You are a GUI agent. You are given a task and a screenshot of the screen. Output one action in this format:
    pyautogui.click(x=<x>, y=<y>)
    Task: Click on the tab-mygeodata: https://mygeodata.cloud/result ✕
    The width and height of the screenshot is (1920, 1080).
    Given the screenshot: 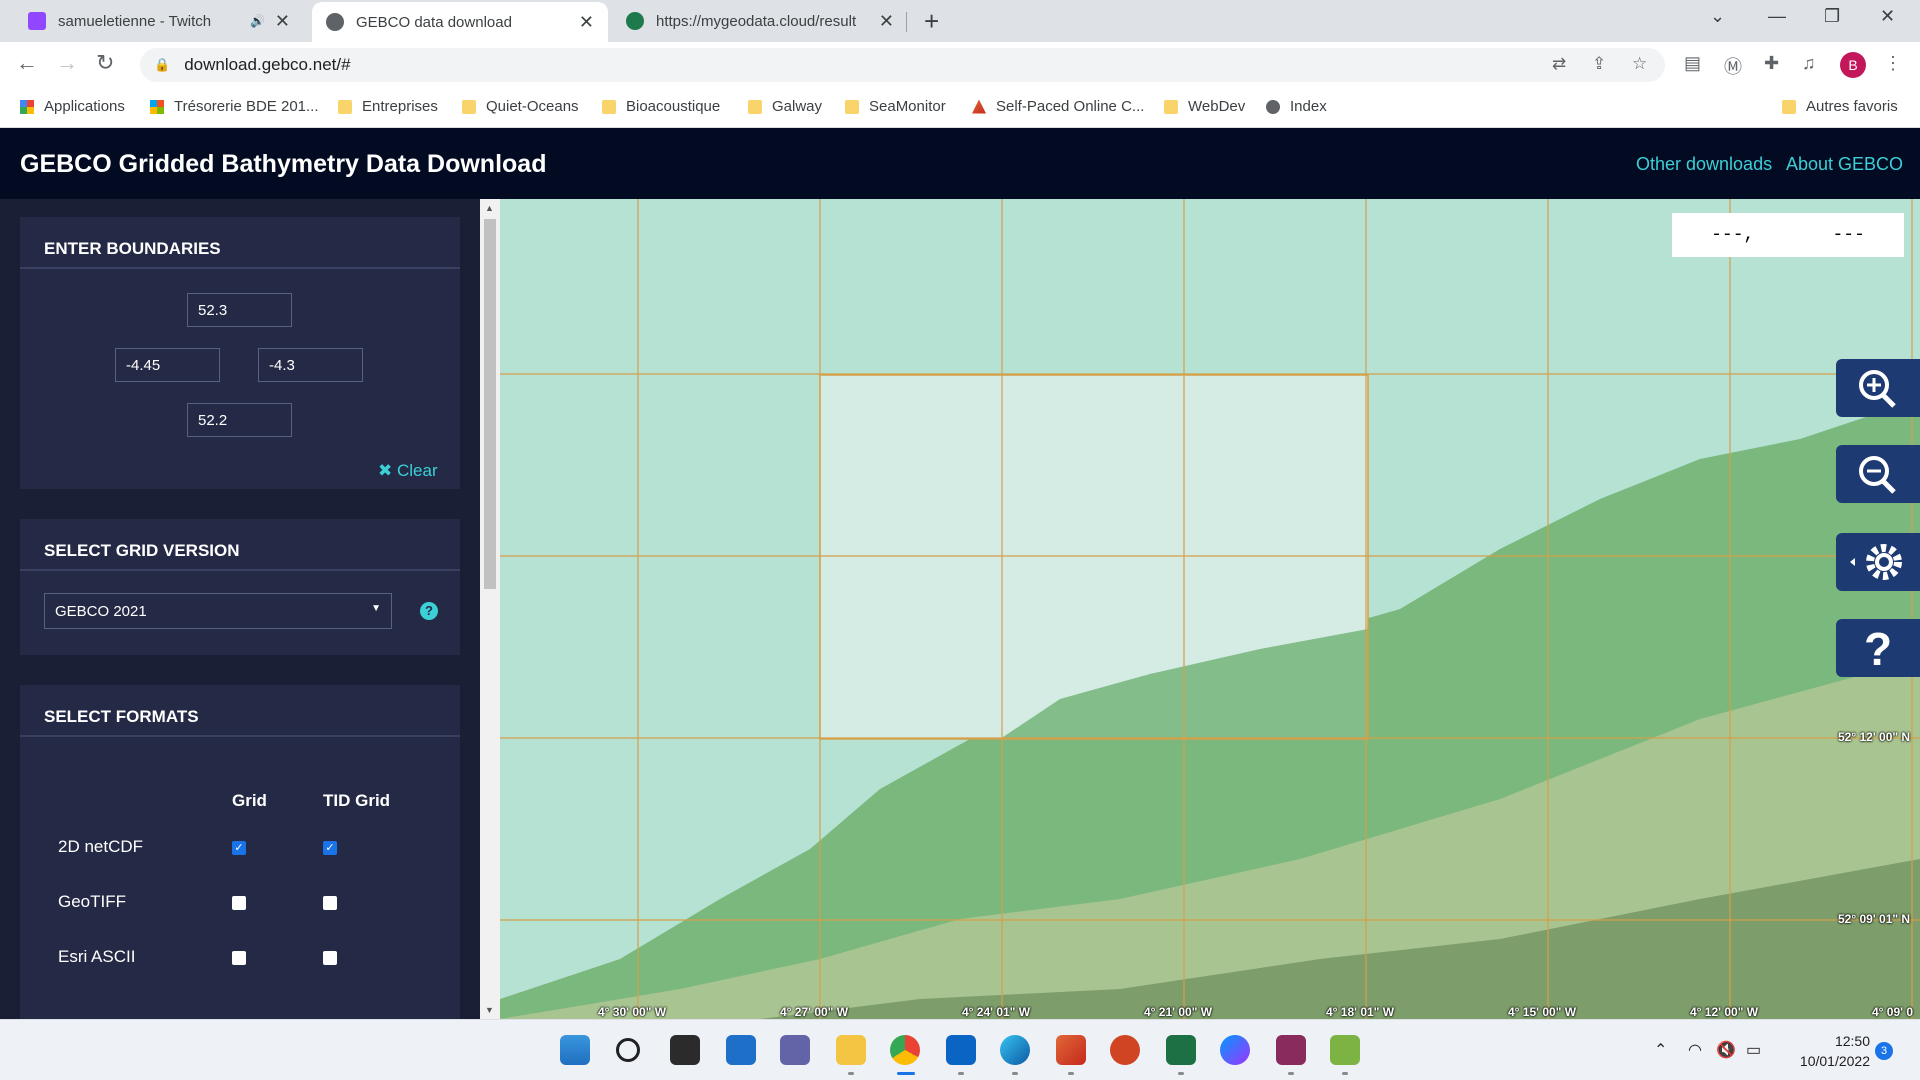 What is the action you would take?
    pyautogui.click(x=760, y=21)
    